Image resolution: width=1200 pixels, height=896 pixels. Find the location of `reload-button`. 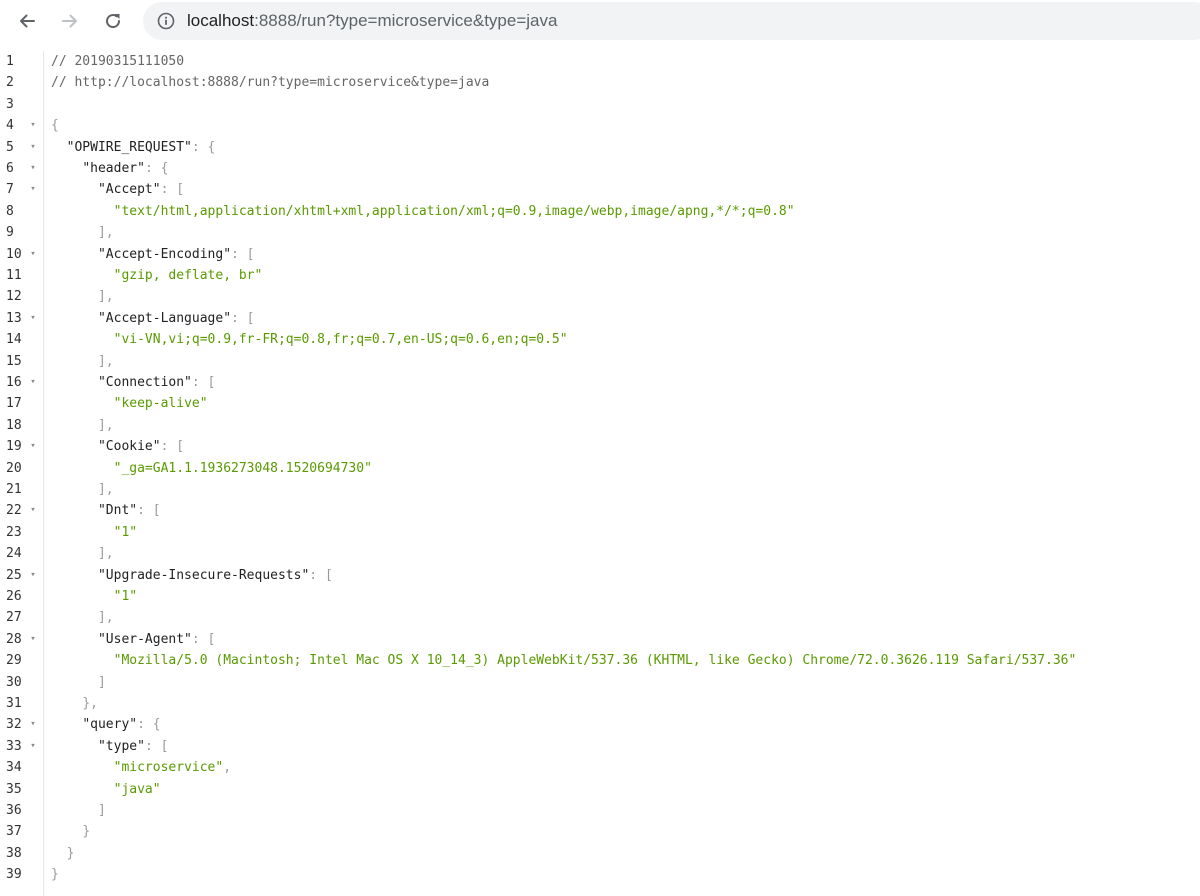

reload-button is located at coordinates (113, 21).